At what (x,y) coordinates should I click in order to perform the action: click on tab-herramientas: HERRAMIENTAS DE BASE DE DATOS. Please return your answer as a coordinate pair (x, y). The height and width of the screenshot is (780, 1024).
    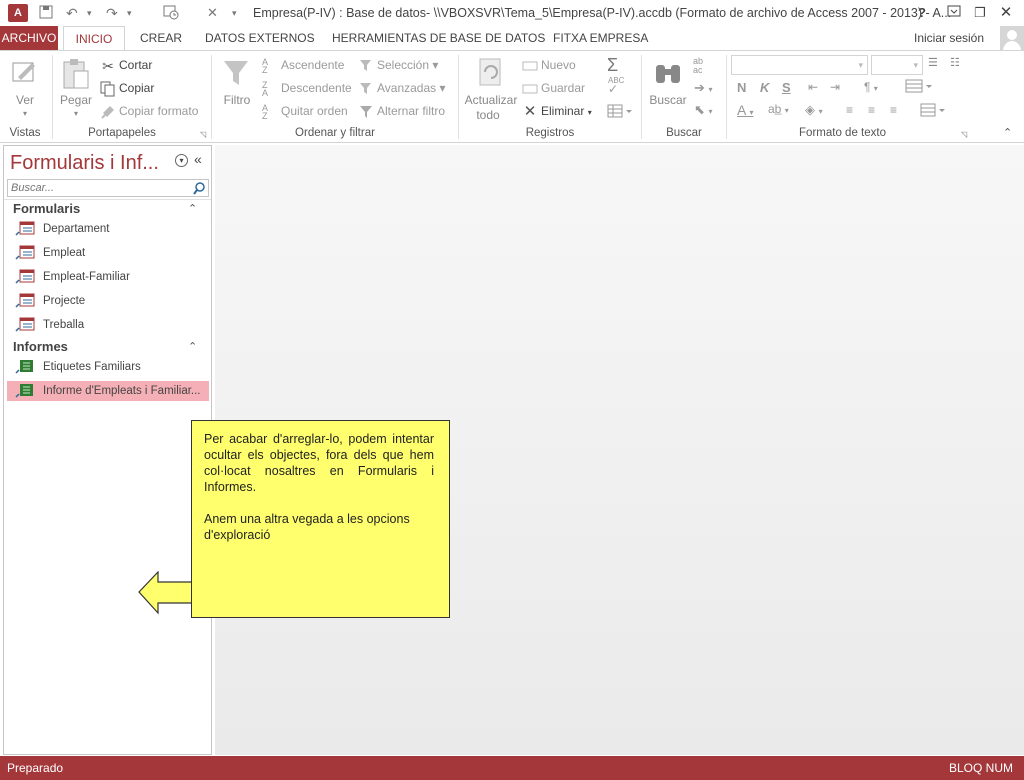
    Looking at the image, I should click on (438, 38).